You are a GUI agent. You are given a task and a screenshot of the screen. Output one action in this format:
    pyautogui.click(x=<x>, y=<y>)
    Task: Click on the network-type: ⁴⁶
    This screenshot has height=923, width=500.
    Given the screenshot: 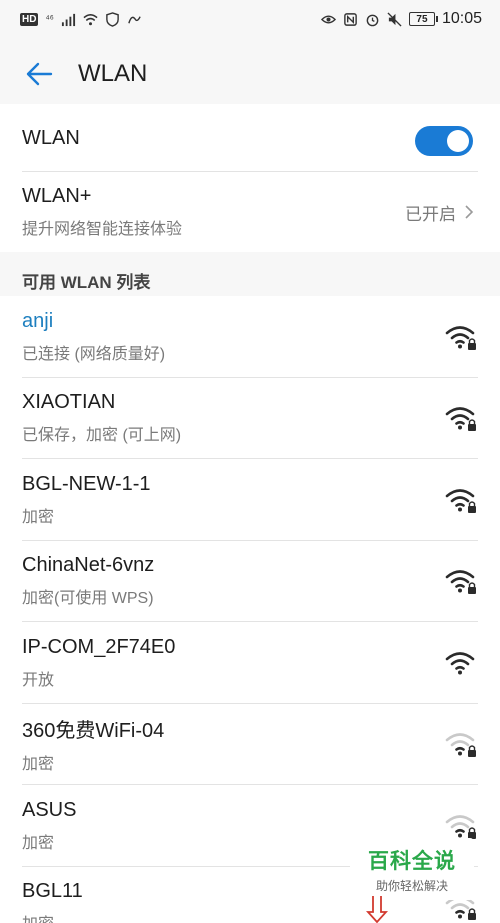 What is the action you would take?
    pyautogui.click(x=49, y=19)
    